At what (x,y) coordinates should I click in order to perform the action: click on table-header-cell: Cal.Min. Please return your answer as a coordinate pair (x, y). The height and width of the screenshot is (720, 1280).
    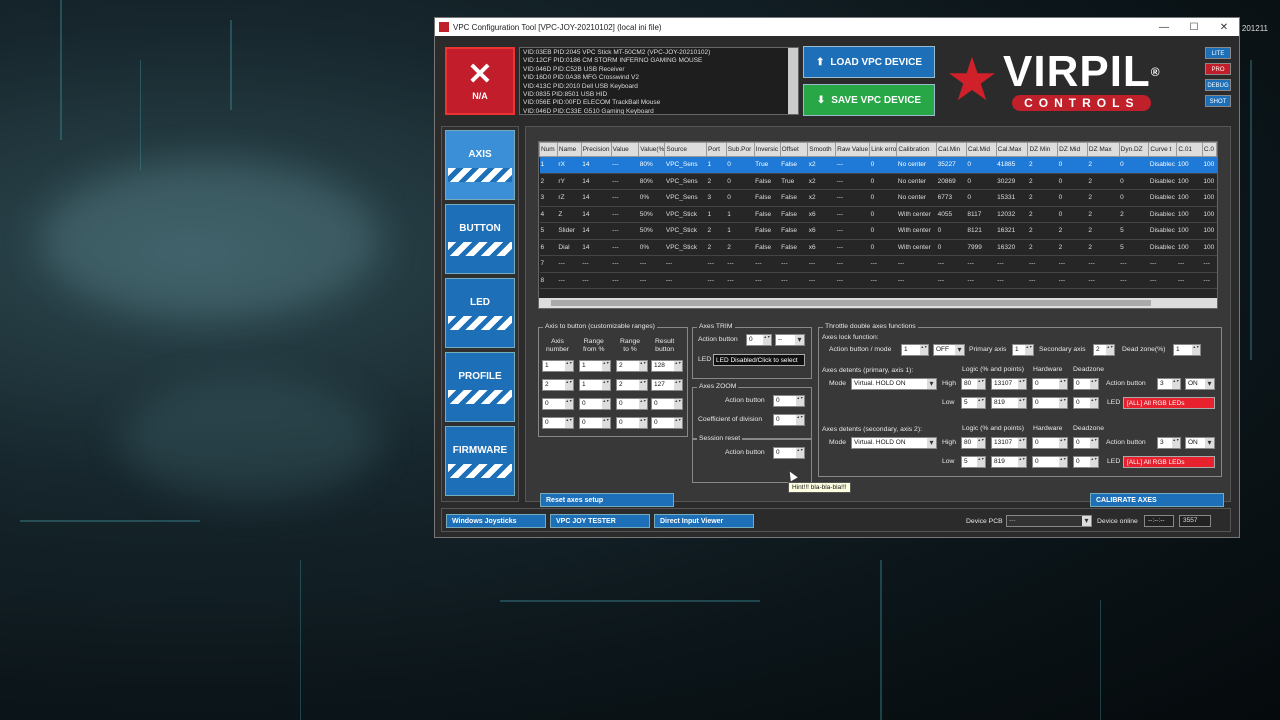
    Looking at the image, I should click on (951, 149).